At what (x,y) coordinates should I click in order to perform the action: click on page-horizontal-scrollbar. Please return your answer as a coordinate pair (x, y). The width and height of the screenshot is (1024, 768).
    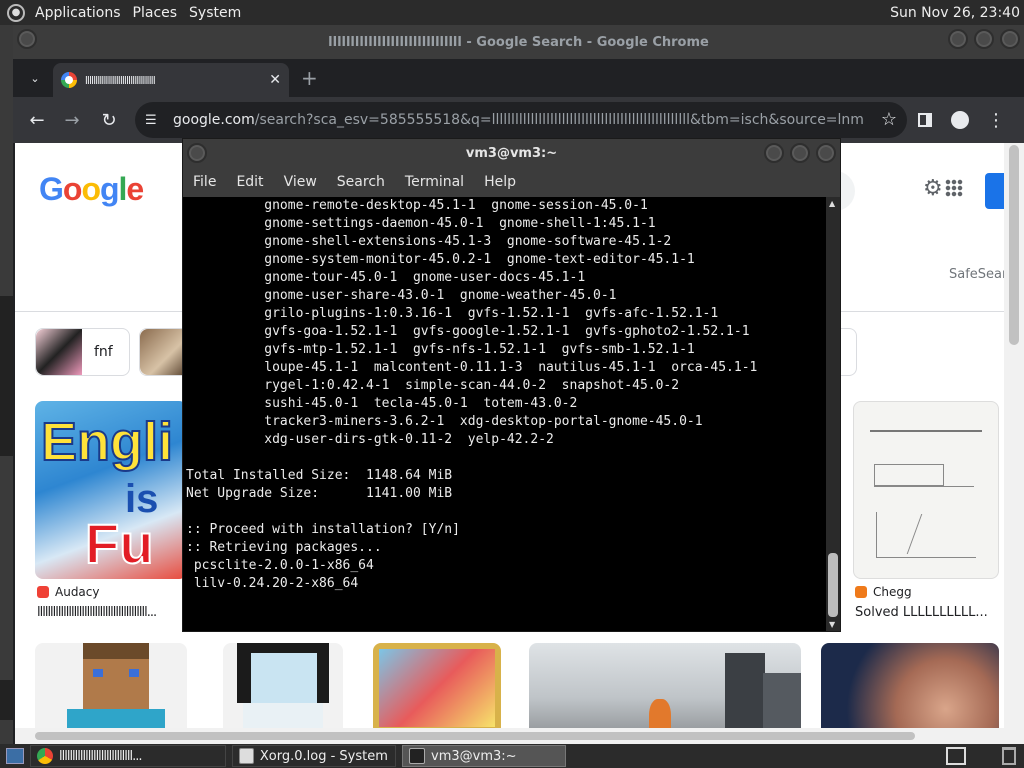
    Looking at the image, I should click on (509, 736).